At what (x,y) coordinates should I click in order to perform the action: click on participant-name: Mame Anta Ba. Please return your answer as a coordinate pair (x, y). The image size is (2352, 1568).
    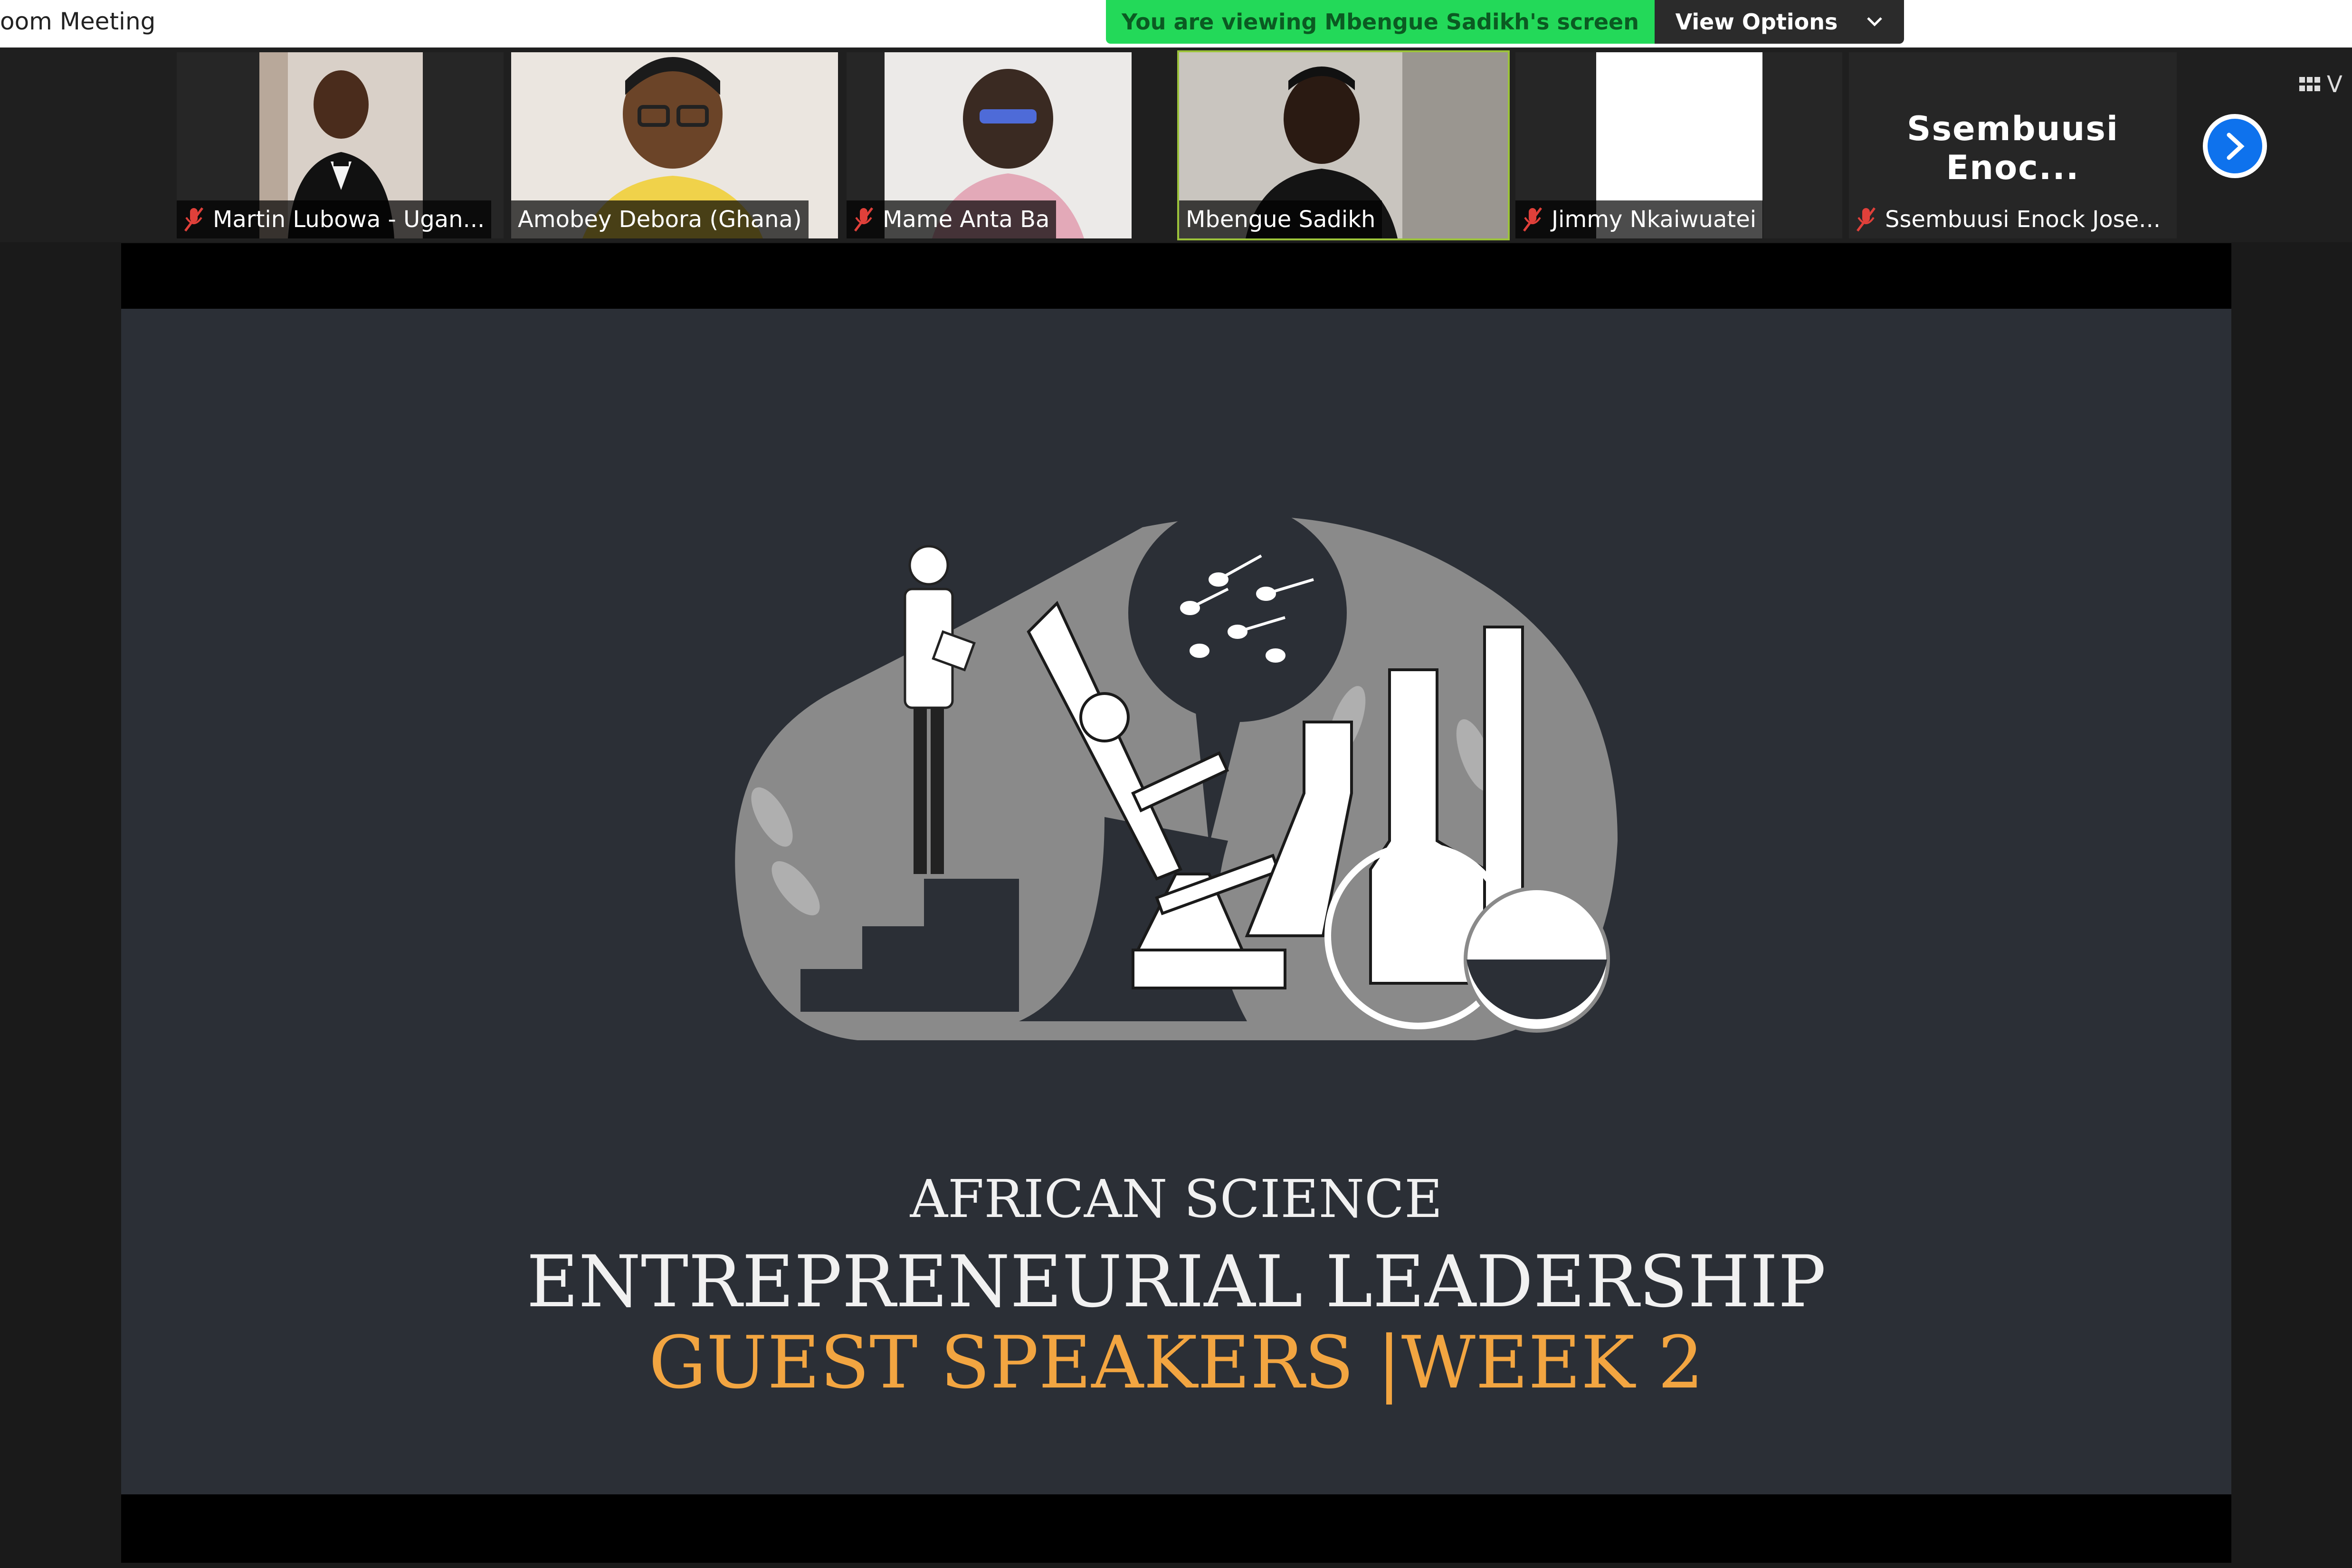
    Looking at the image, I should click on (967, 219).